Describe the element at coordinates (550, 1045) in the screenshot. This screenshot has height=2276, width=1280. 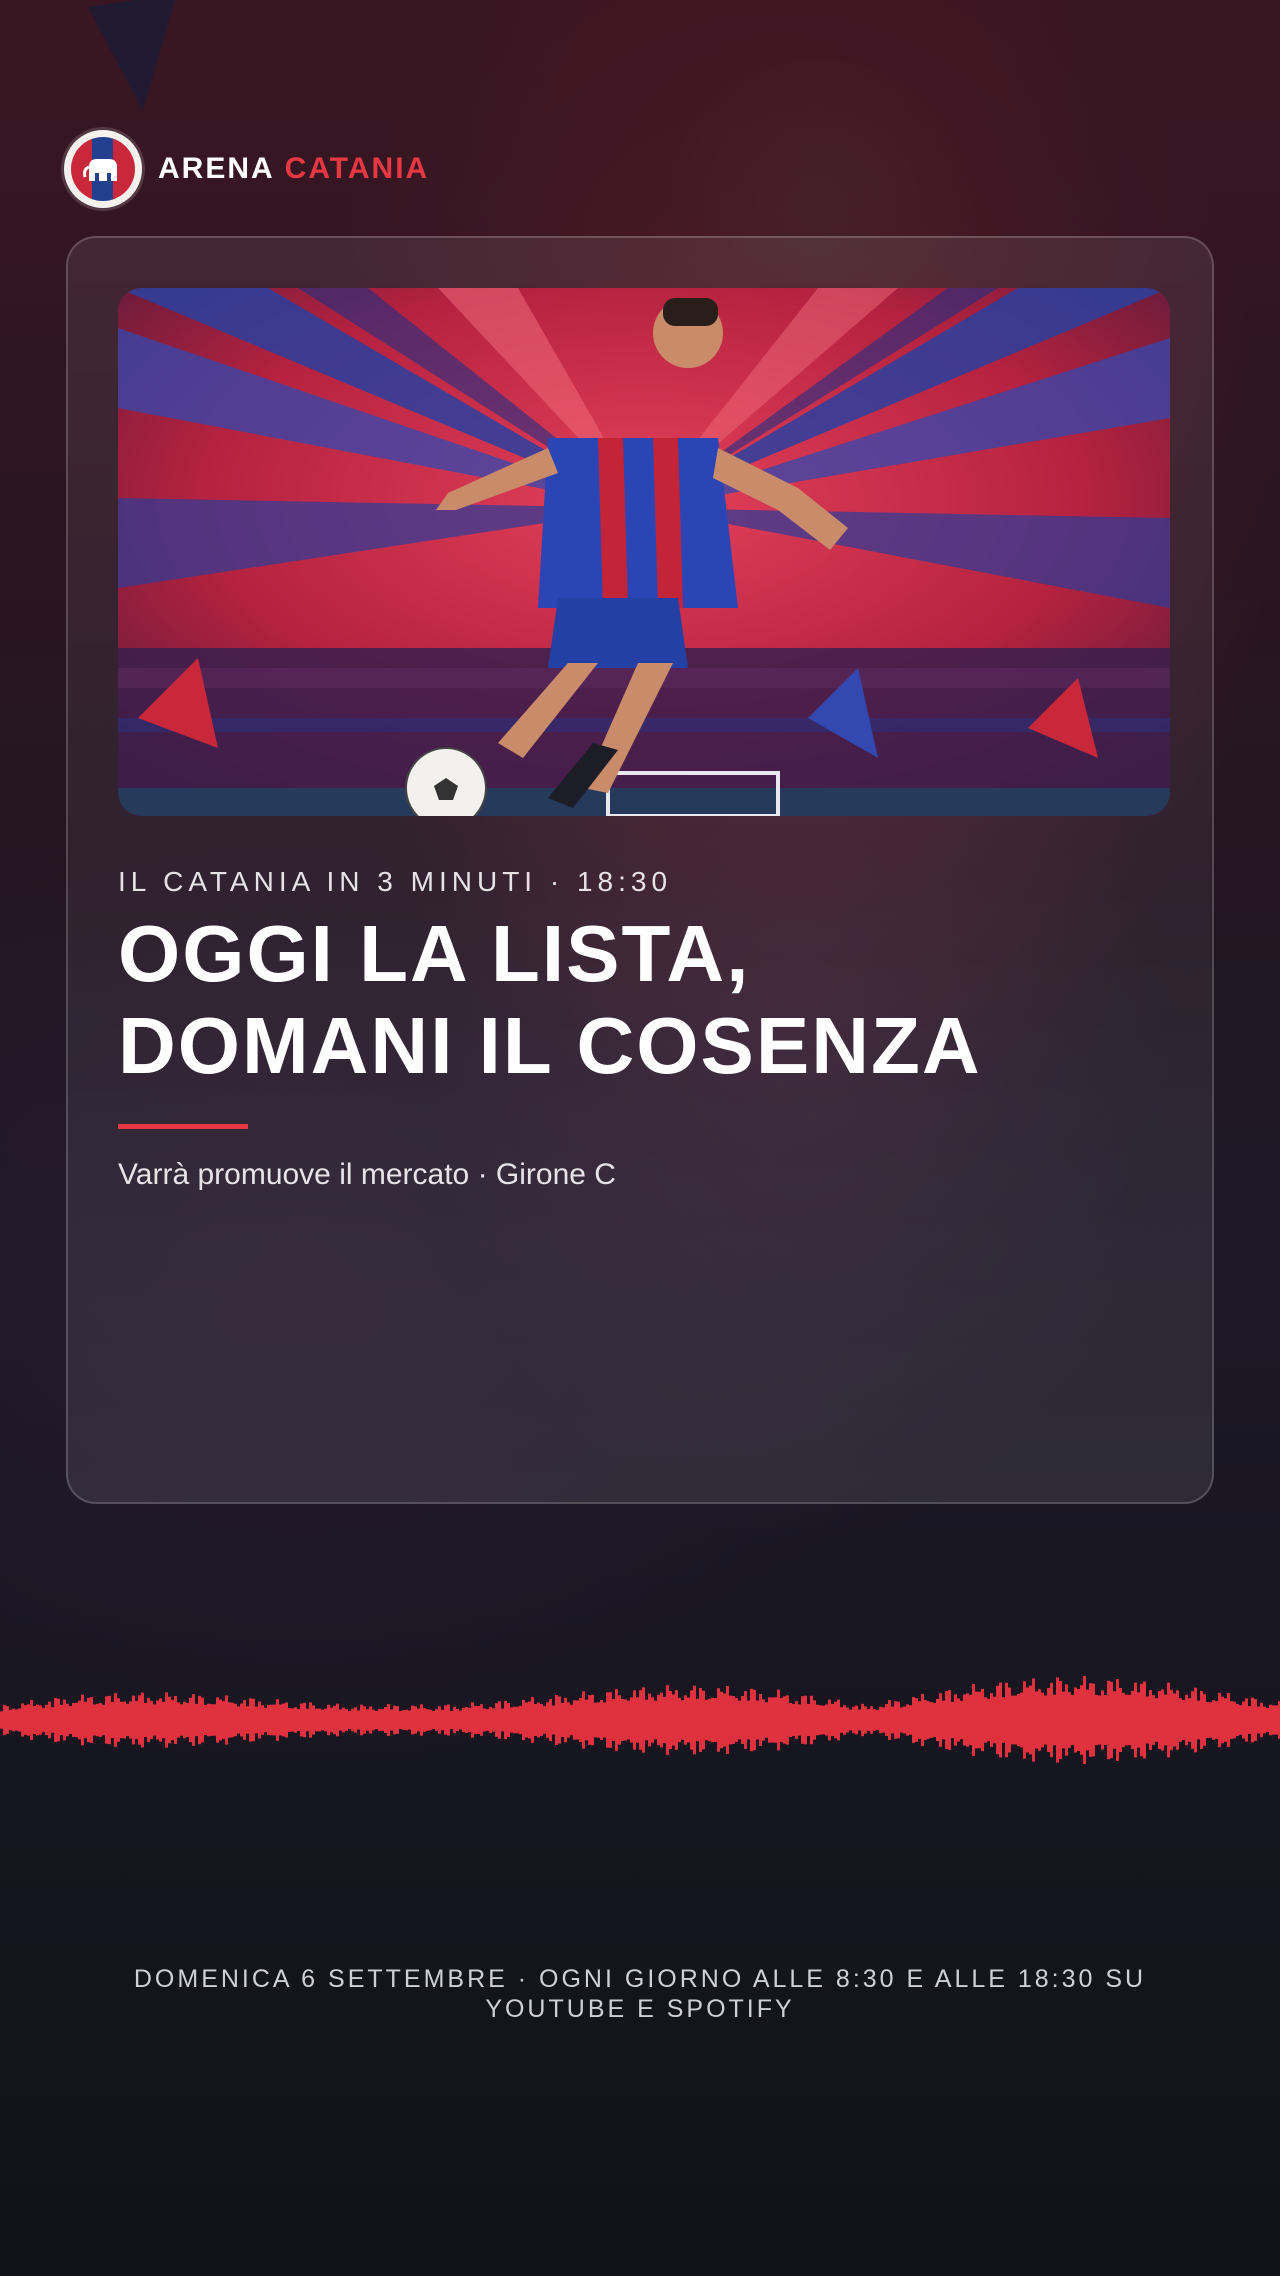
I see `episode-title-line-2: DOMANI IL COSENZA` at that location.